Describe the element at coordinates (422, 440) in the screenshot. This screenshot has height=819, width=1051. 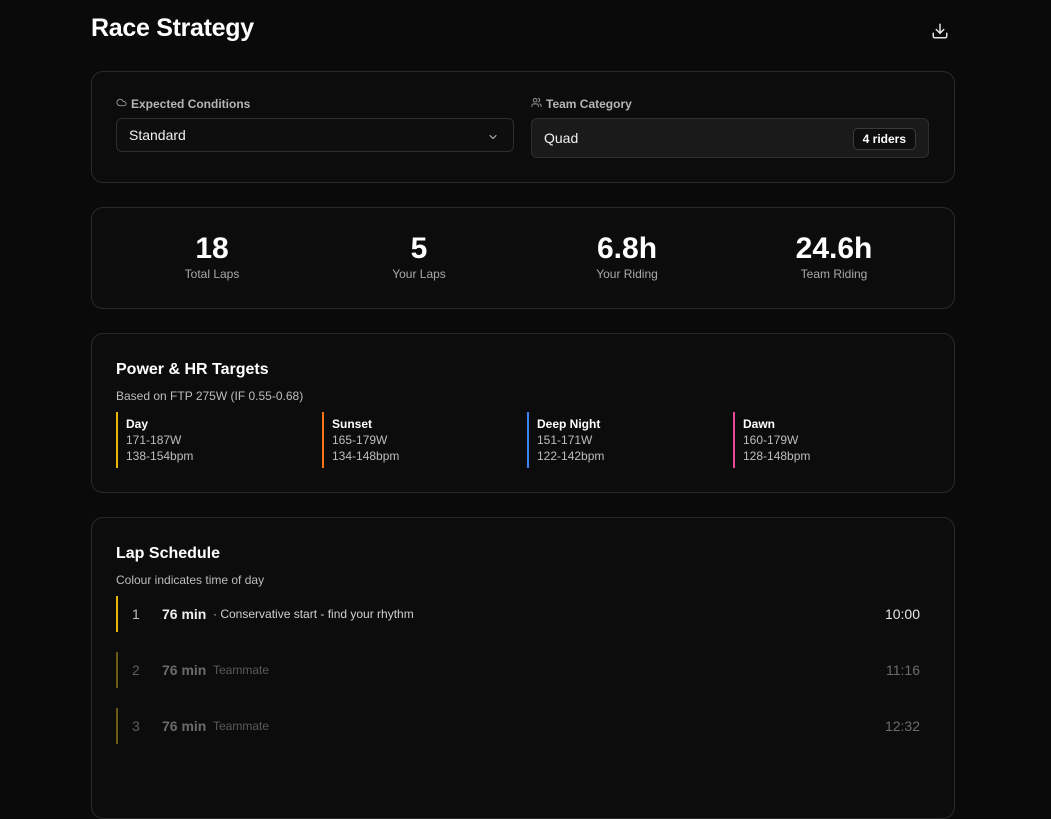
I see `zone-sunset: Sunset 165-179W 134-148bpm` at that location.